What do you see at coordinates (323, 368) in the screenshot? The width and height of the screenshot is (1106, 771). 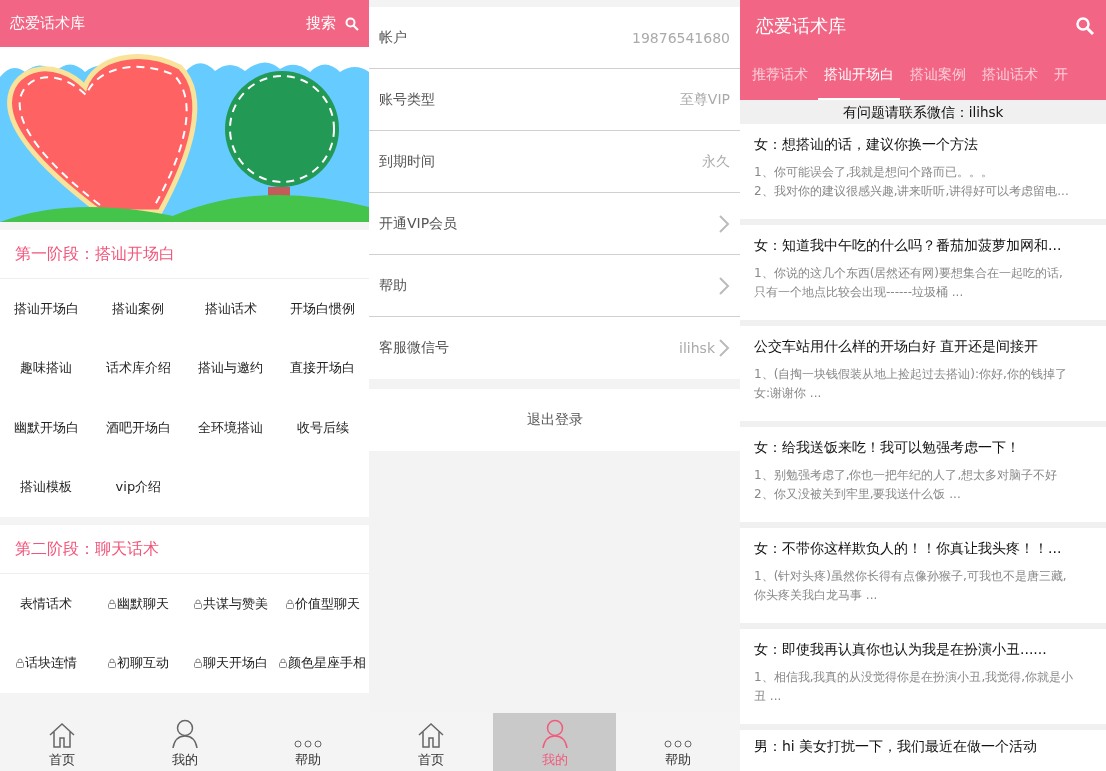 I see `category-link: 直接开场白` at bounding box center [323, 368].